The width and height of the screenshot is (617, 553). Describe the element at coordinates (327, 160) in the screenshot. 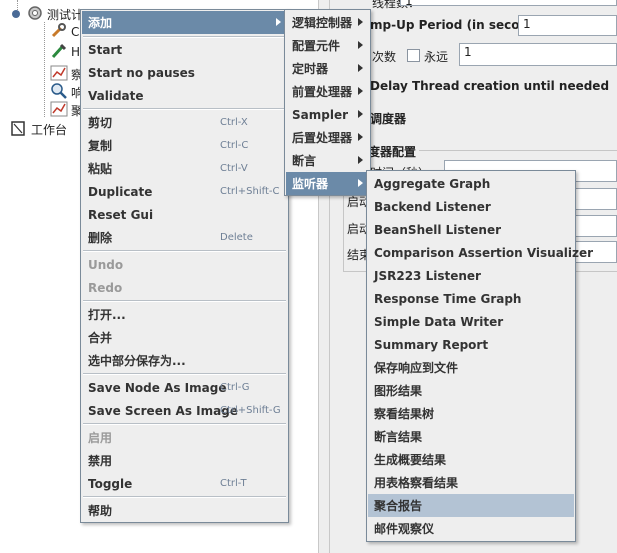

I see `menu-item-assertion: 断言` at that location.